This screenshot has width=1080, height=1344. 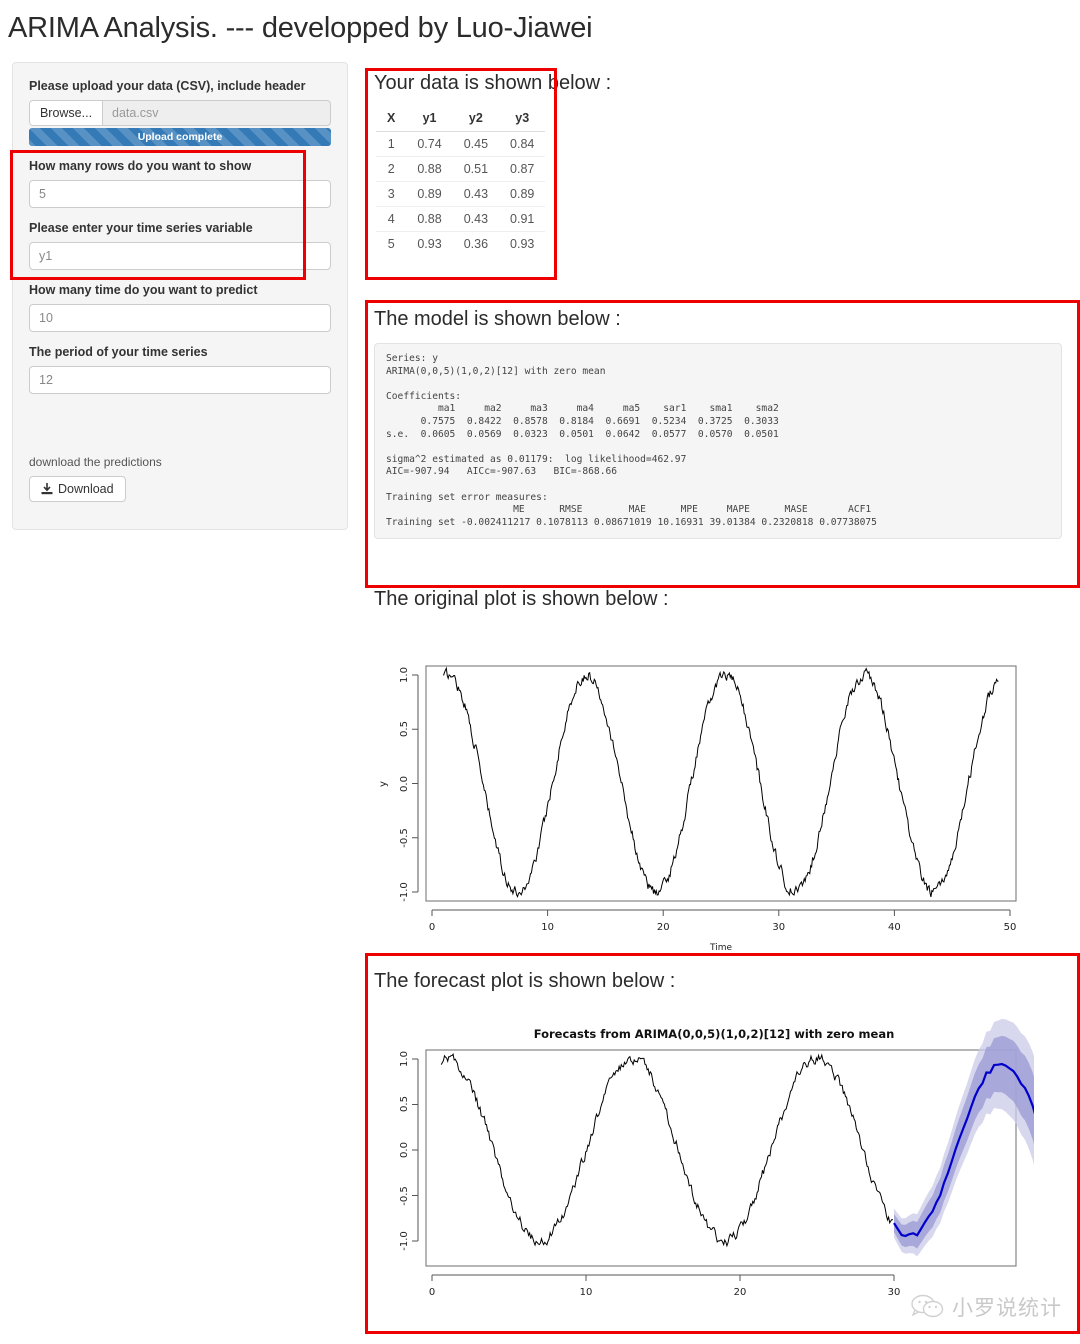 What do you see at coordinates (180, 478) in the screenshot?
I see `download-group: download the predictions Download` at bounding box center [180, 478].